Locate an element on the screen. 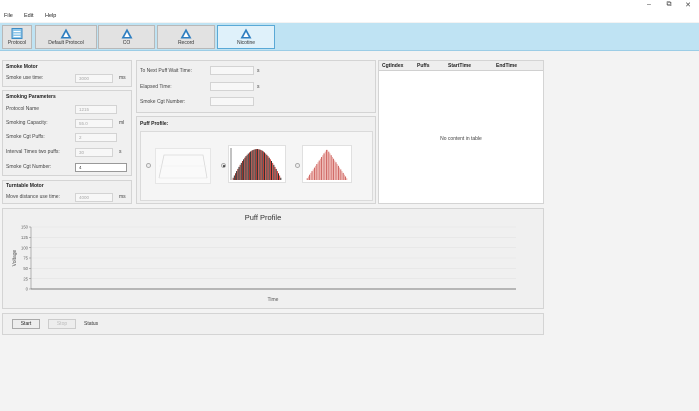  smoke-cgt-number-display is located at coordinates (232, 101).